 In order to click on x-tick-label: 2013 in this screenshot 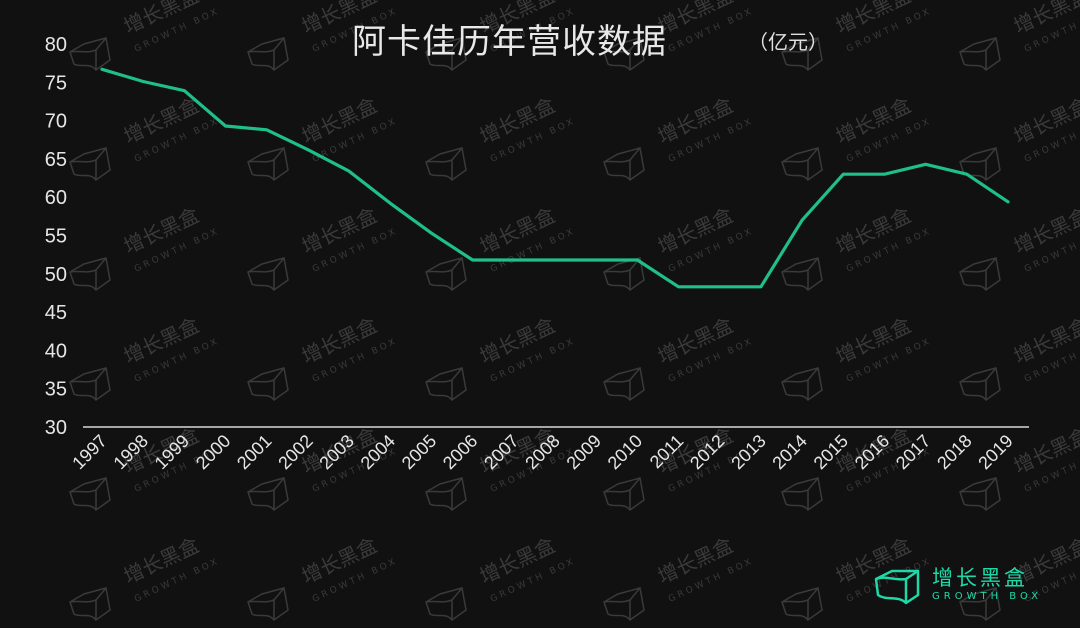, I will do `click(748, 452)`.